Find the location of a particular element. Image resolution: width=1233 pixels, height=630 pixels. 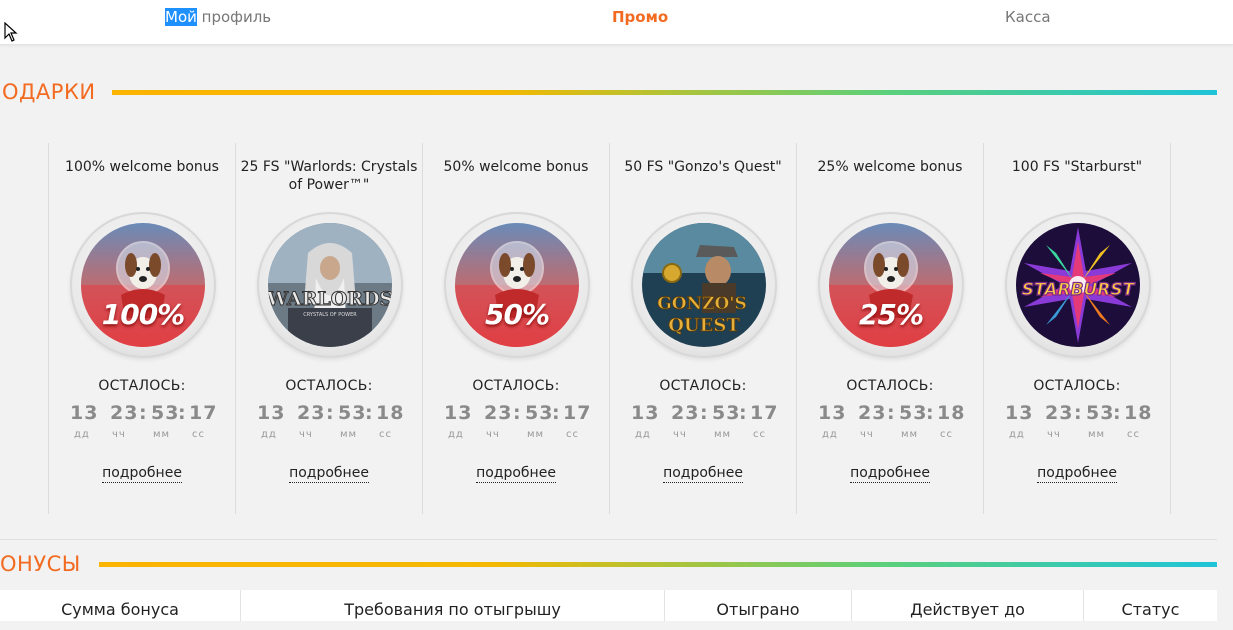

col-bonus-amount: Сумма бонуса is located at coordinates (120, 605).